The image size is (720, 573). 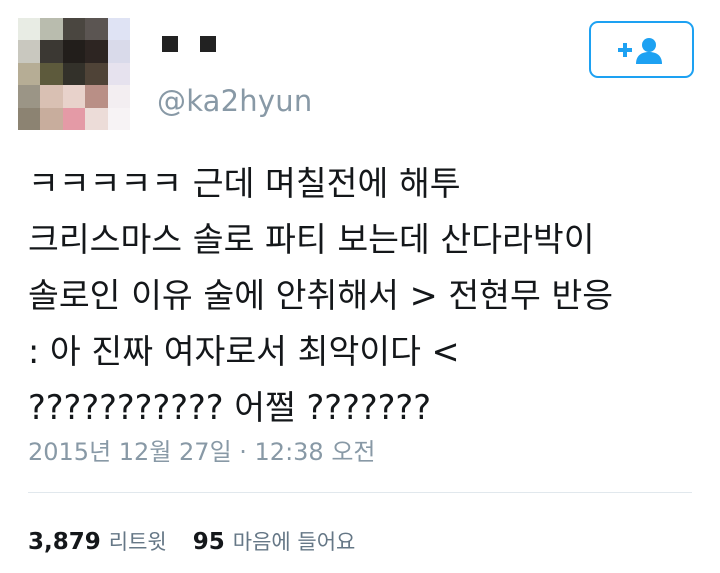 What do you see at coordinates (208, 542) in the screenshot?
I see `likes-count: 95` at bounding box center [208, 542].